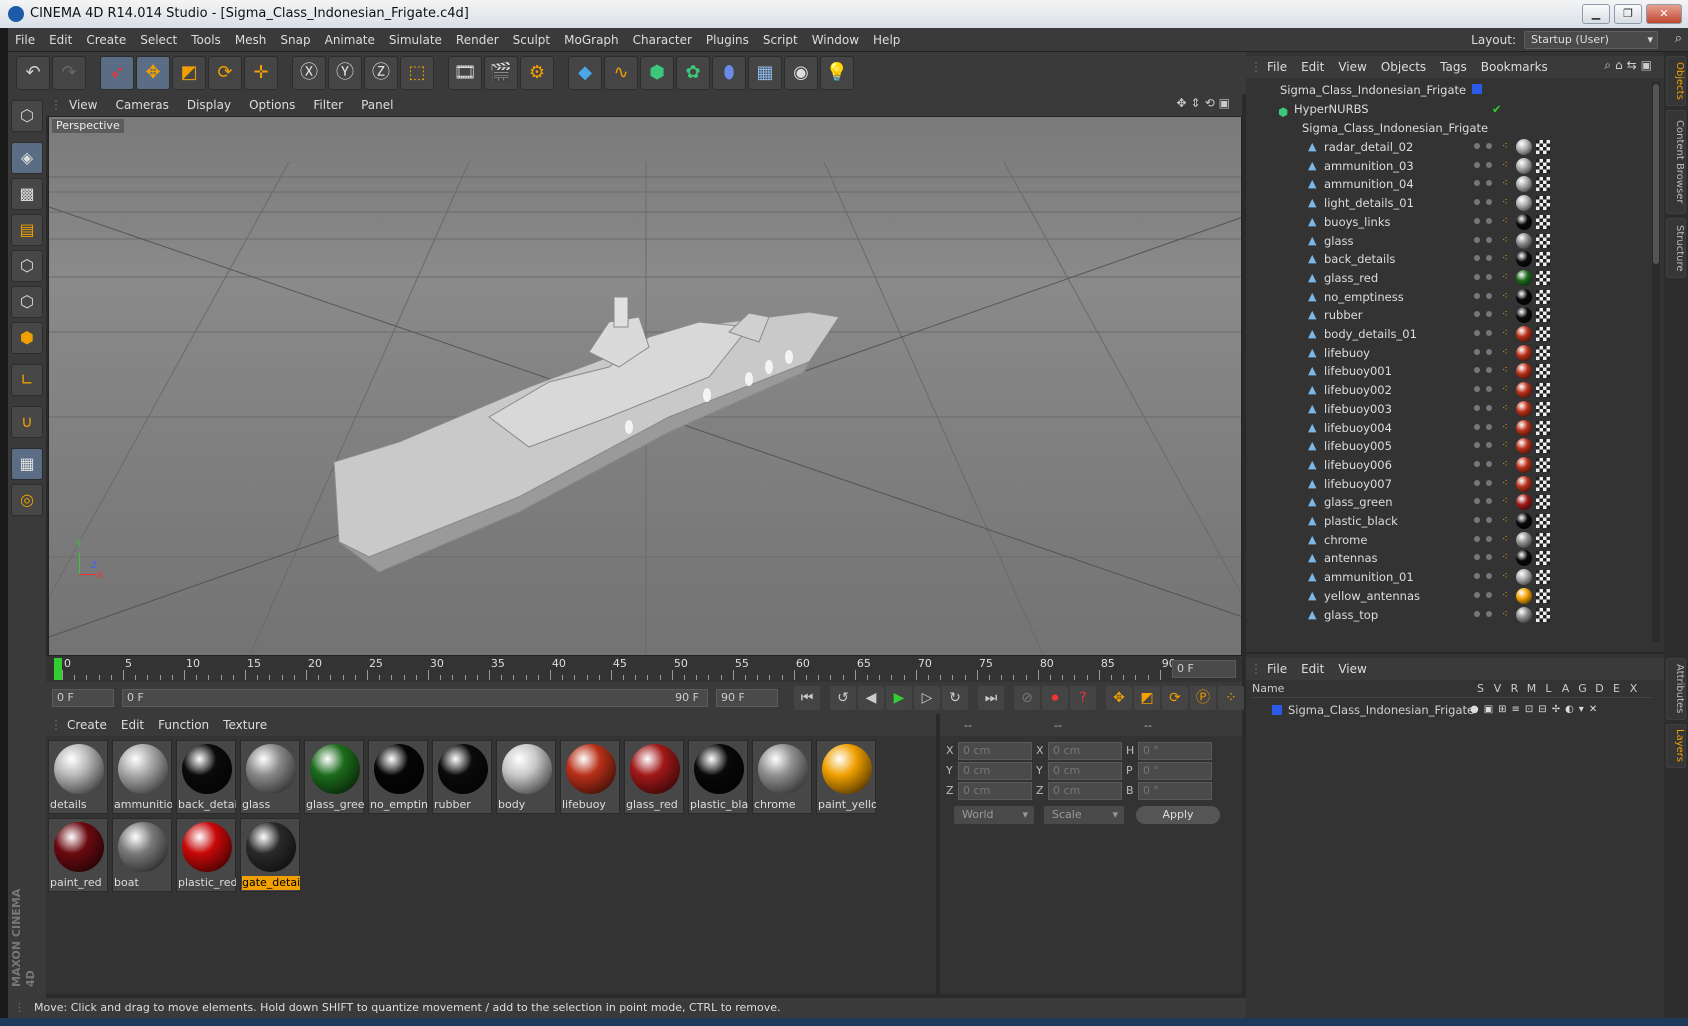  I want to click on layout-dropdown: Startup (User) ▾, so click(1591, 40).